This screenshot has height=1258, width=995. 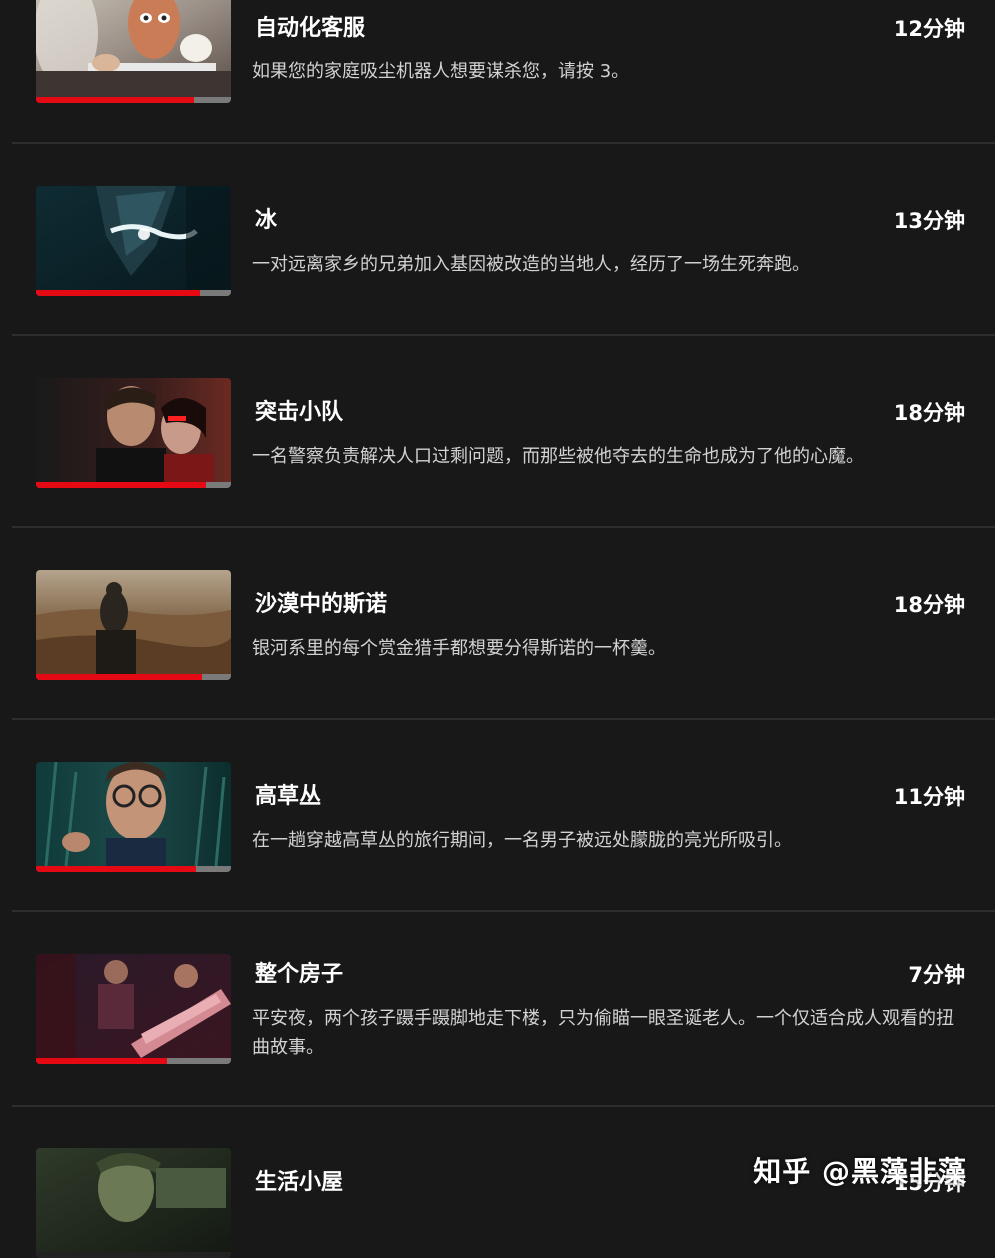 What do you see at coordinates (299, 1182) in the screenshot?
I see `episode-title: 生活小屋` at bounding box center [299, 1182].